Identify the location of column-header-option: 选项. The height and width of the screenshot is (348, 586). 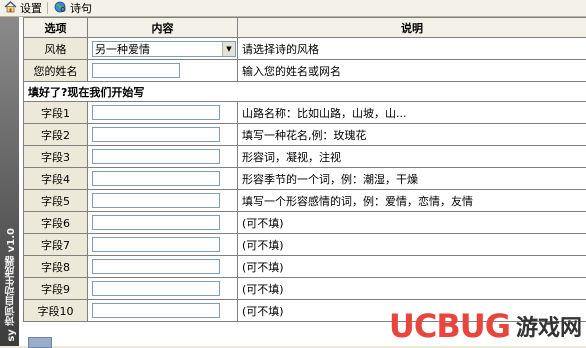
(56, 28).